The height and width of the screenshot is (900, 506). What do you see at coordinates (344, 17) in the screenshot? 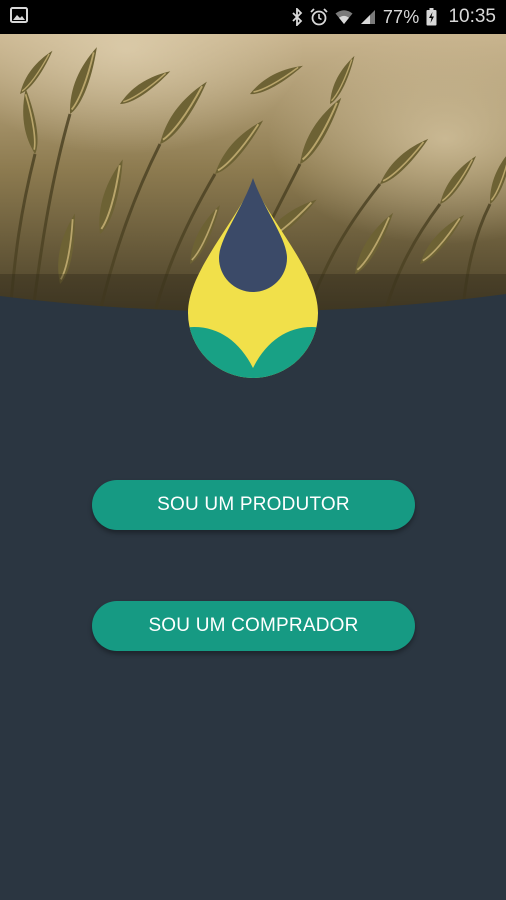
I see `wifi-icon` at bounding box center [344, 17].